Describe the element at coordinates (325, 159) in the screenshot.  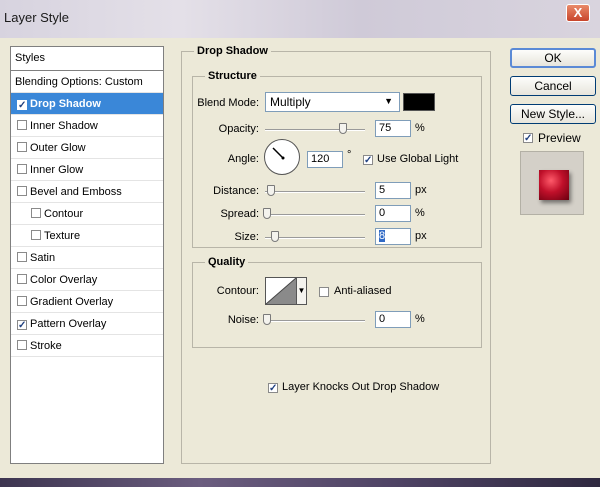
I see `angle-input: 120` at that location.